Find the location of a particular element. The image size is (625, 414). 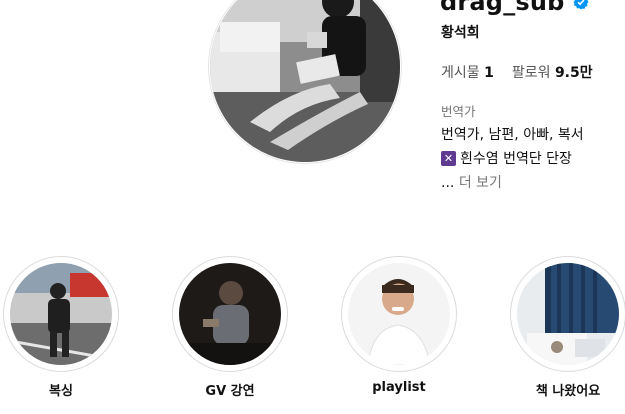

posts-count: 1 is located at coordinates (489, 73).